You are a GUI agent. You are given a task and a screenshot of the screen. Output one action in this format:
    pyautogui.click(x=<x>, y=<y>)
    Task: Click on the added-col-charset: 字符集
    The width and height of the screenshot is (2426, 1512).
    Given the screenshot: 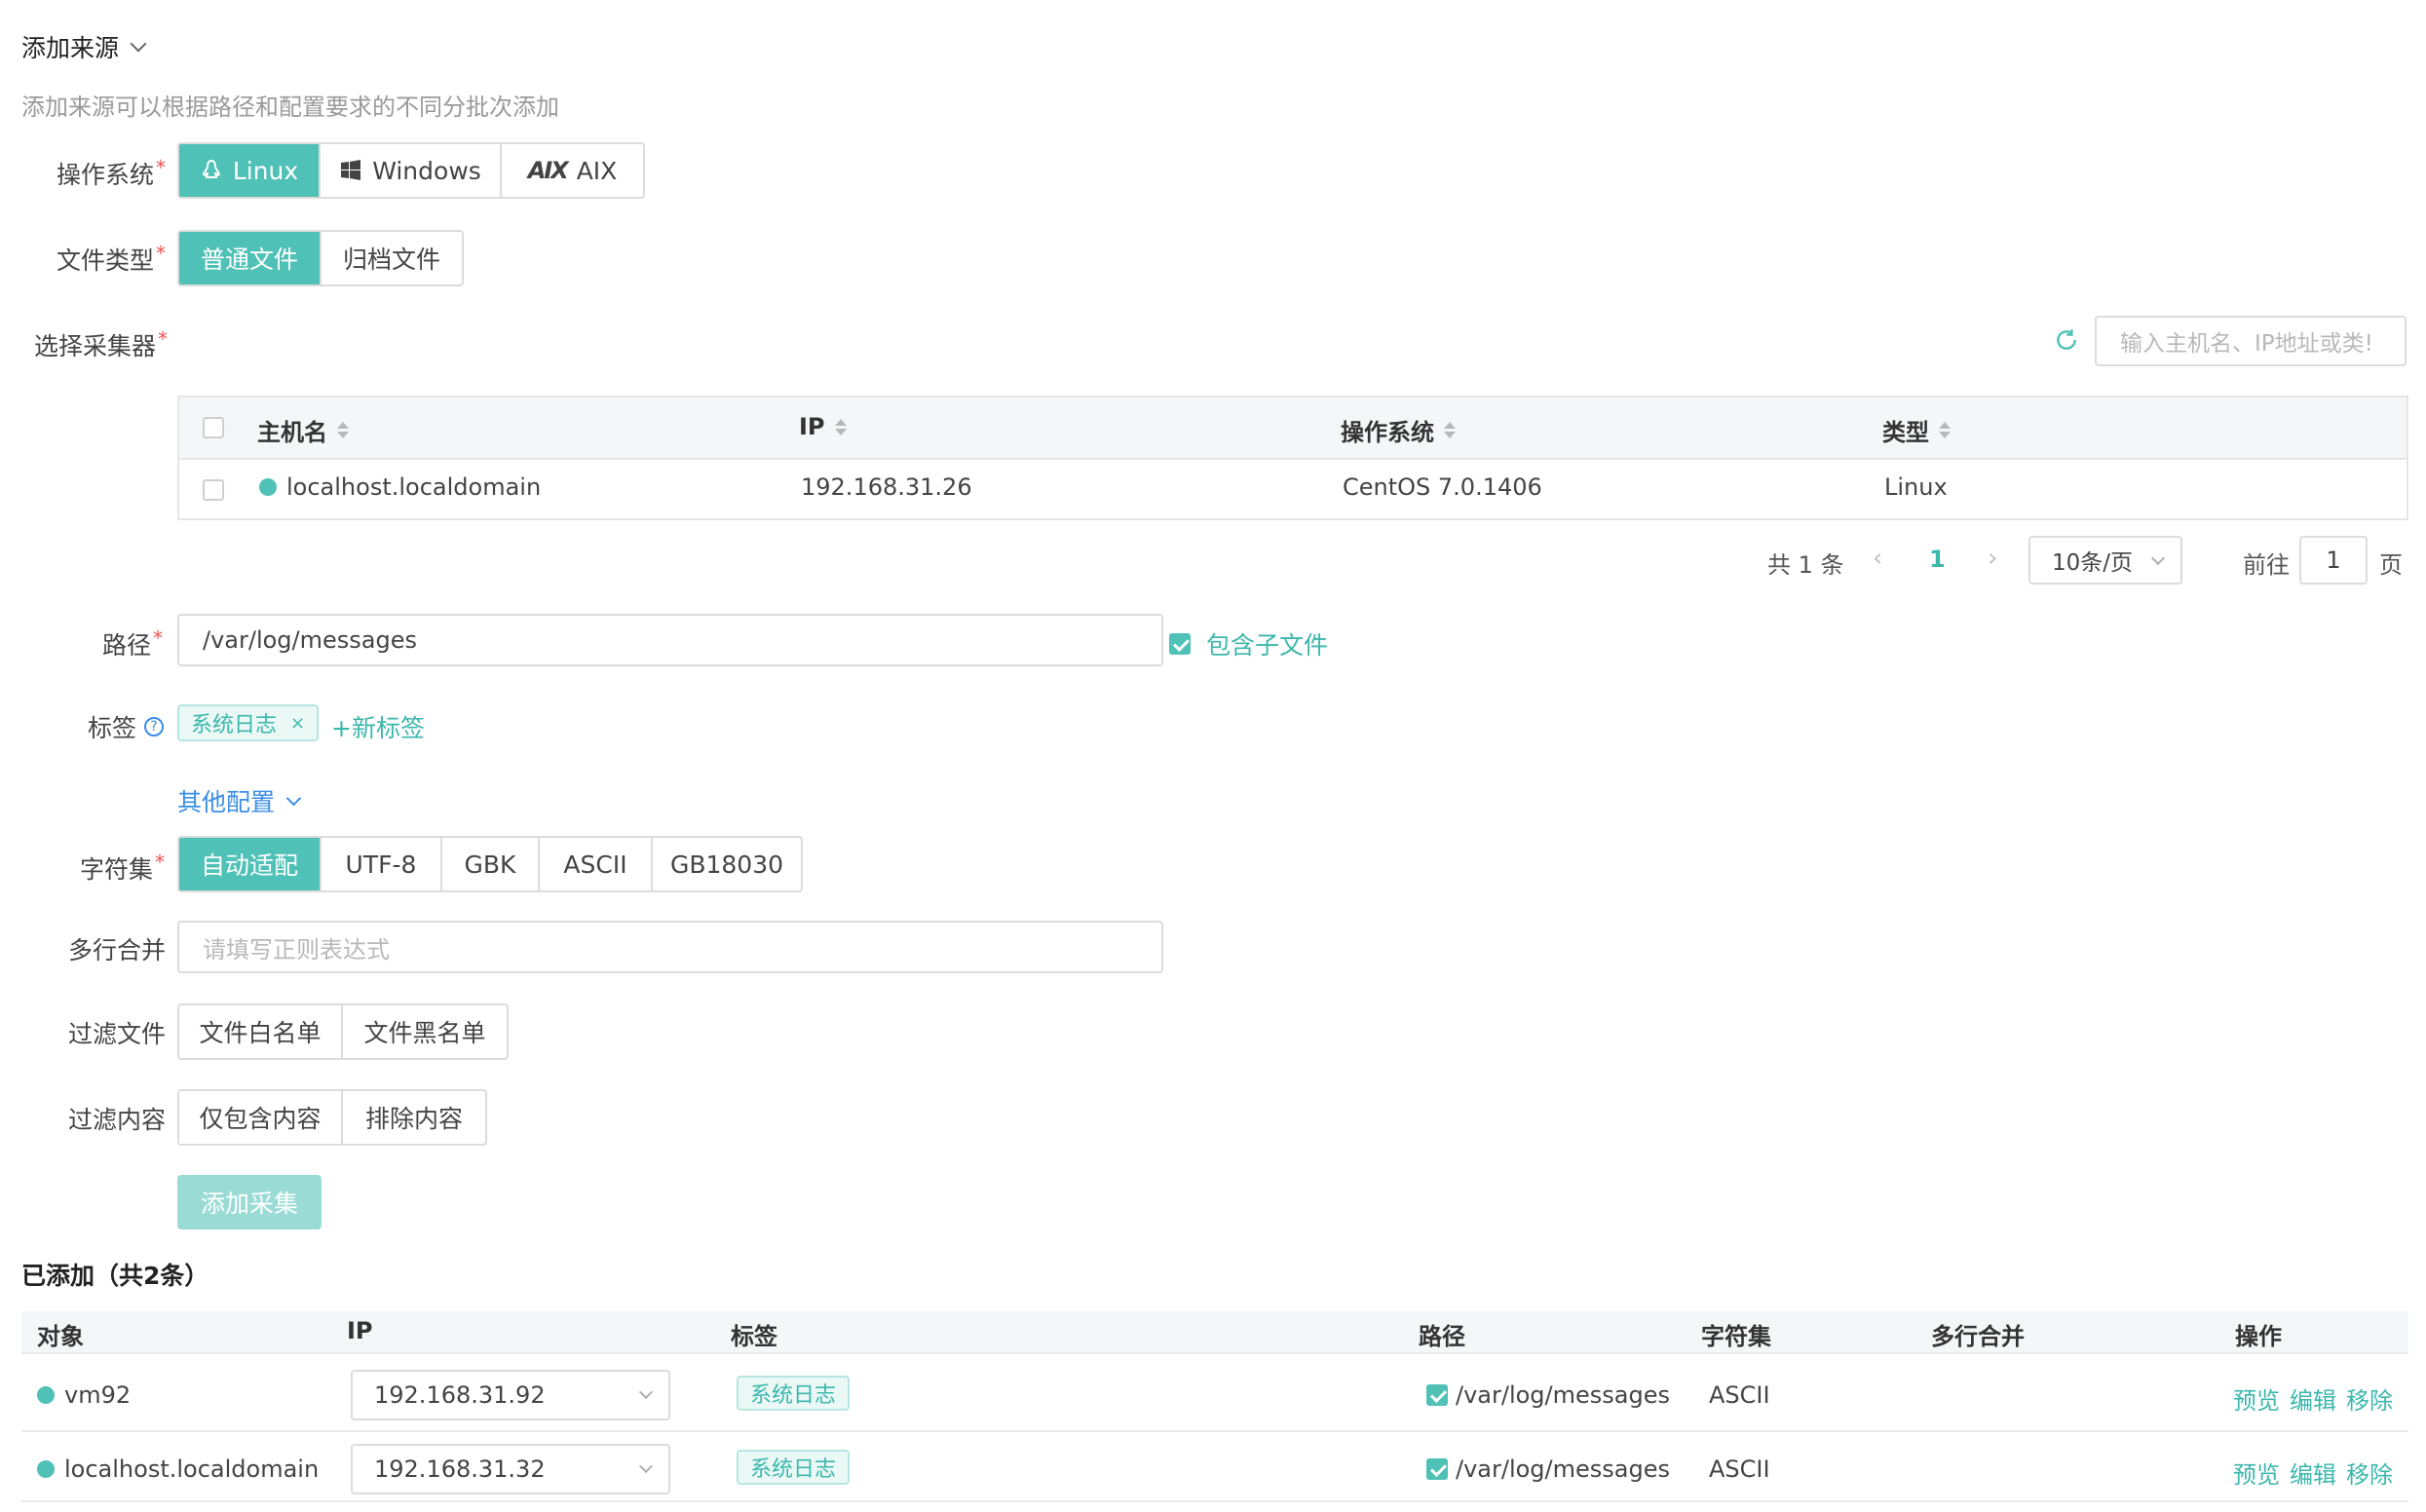 What is the action you would take?
    pyautogui.click(x=1736, y=1336)
    